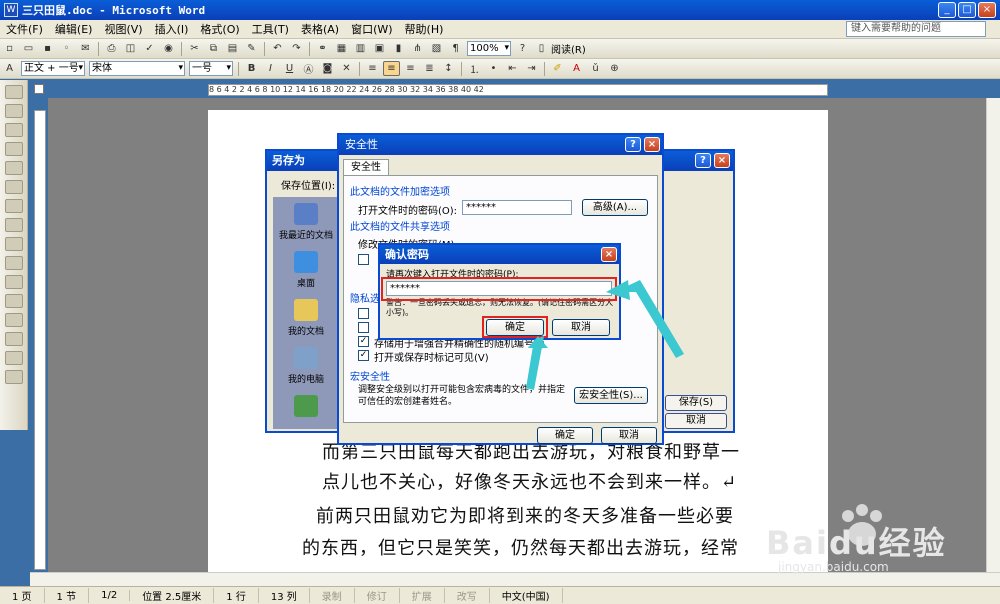  I want to click on menu-format: 格式(O), so click(219, 29).